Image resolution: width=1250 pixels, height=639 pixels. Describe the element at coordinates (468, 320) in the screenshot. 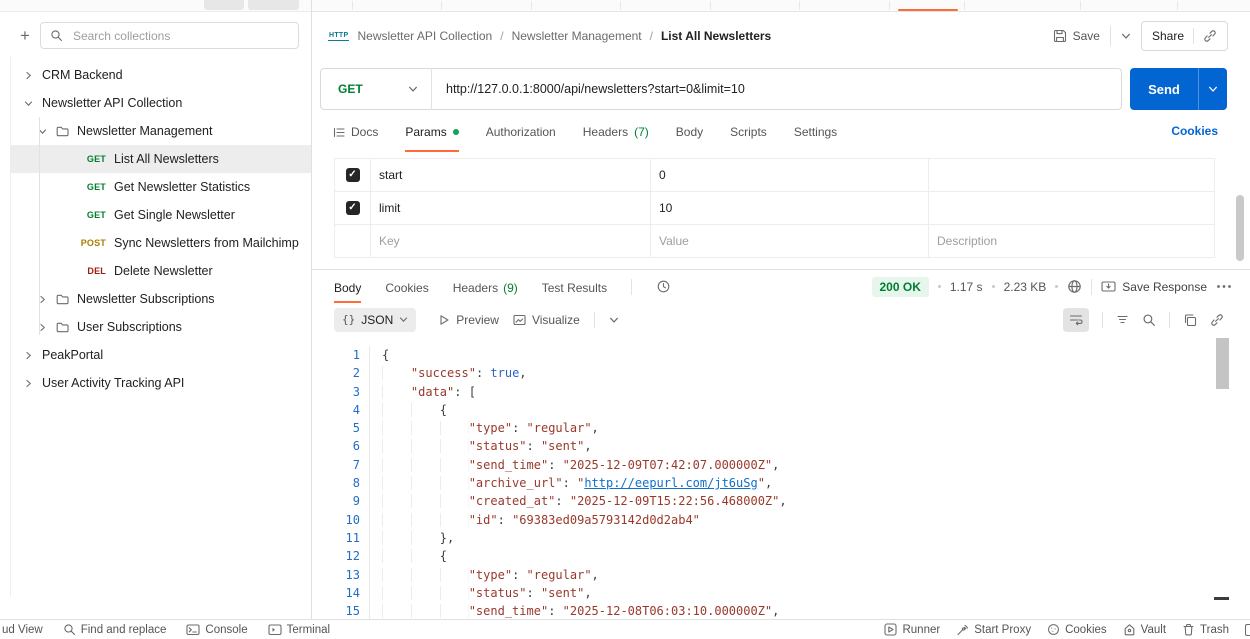

I see `preview-button: Preview` at that location.